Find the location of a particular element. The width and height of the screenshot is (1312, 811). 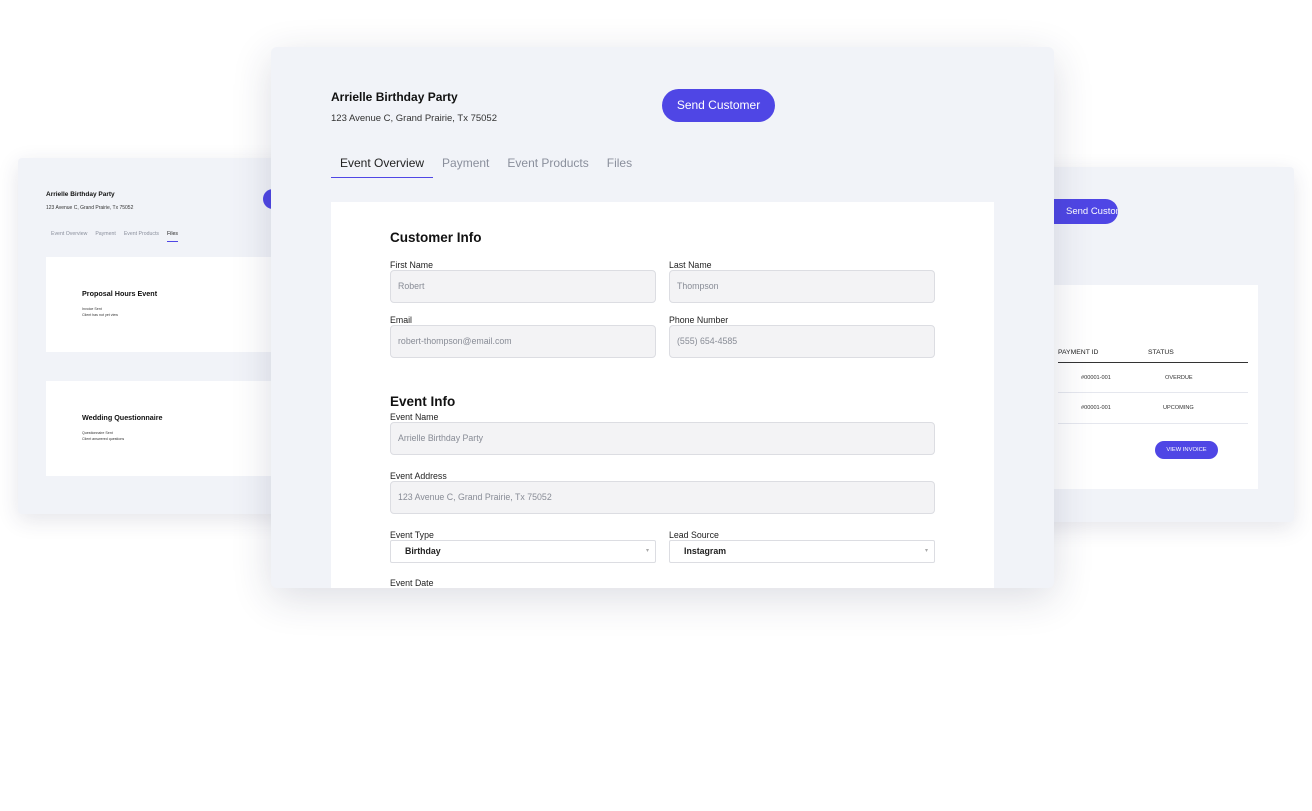

left-card-address: 123 Avenue C, Grand Prairie, Tx 75052 is located at coordinates (90, 208).